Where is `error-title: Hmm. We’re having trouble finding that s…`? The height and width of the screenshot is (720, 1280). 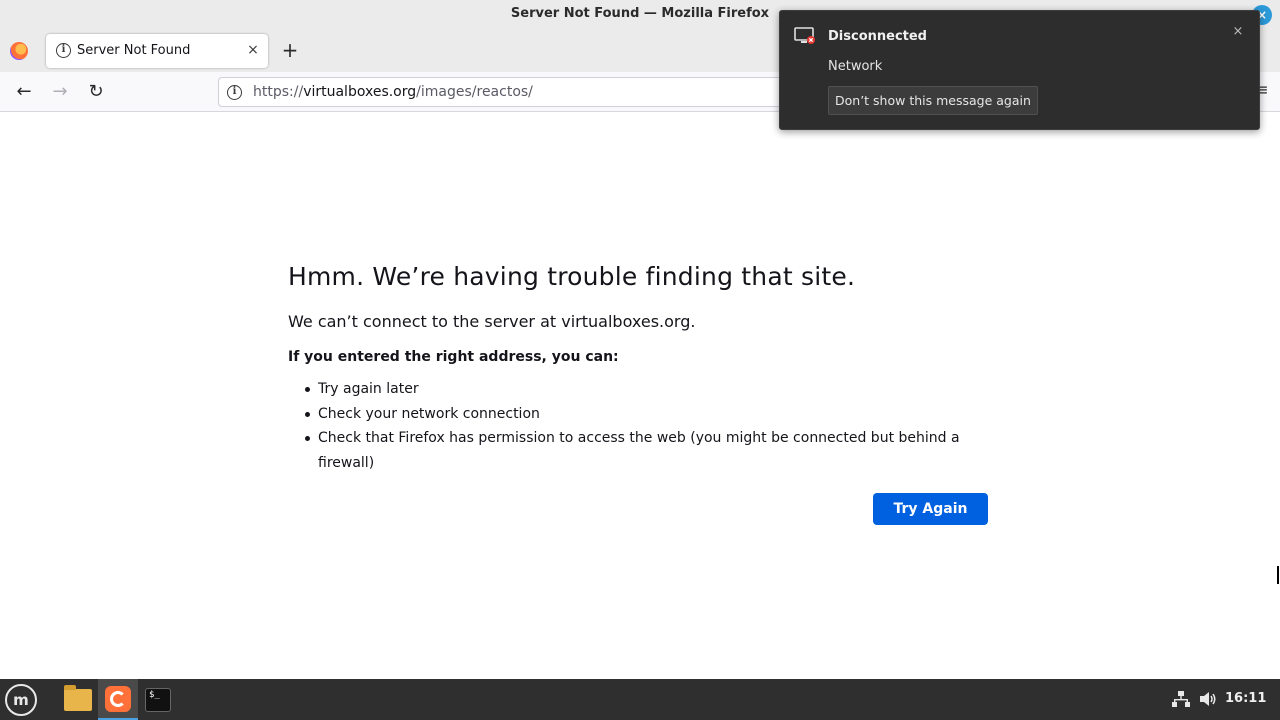 error-title: Hmm. We’re having trouble finding that s… is located at coordinates (572, 276).